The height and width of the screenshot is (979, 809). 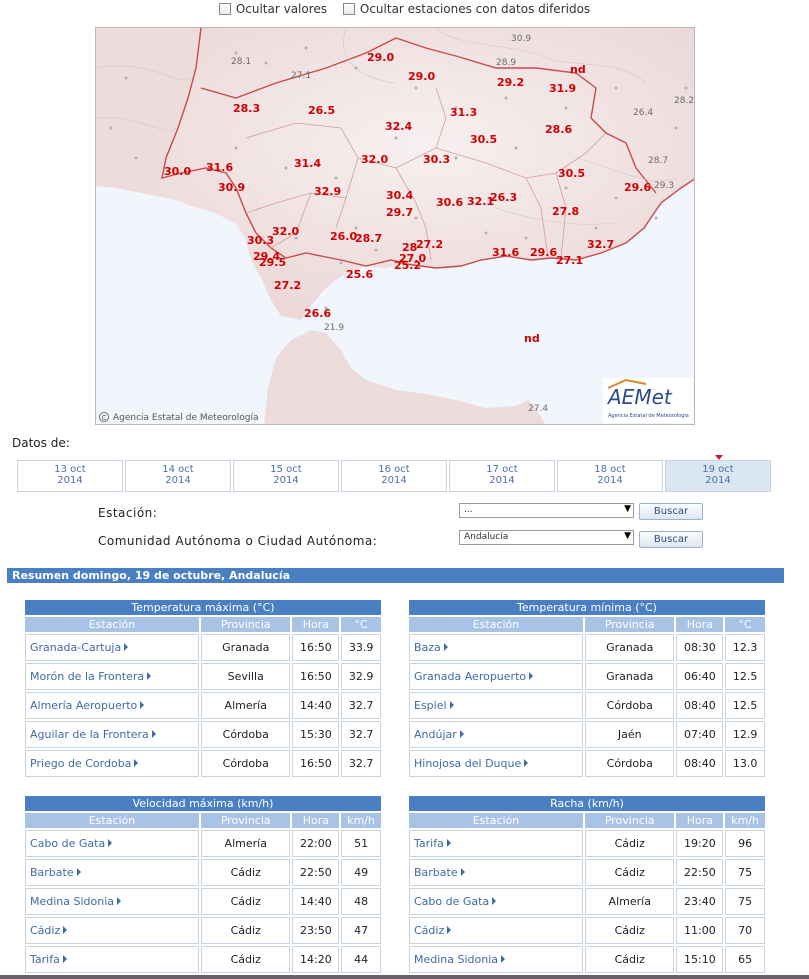 I want to click on station-name: Granada-Cartuja, so click(x=76, y=647).